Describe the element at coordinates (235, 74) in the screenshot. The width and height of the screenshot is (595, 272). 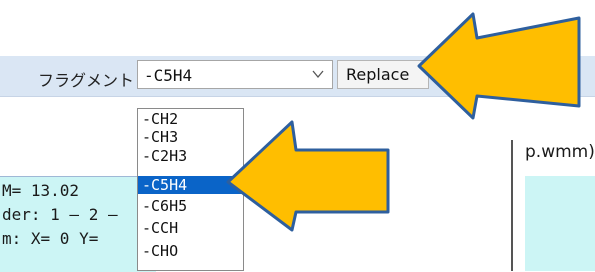
I see `fragment-combobox: -C5H4` at that location.